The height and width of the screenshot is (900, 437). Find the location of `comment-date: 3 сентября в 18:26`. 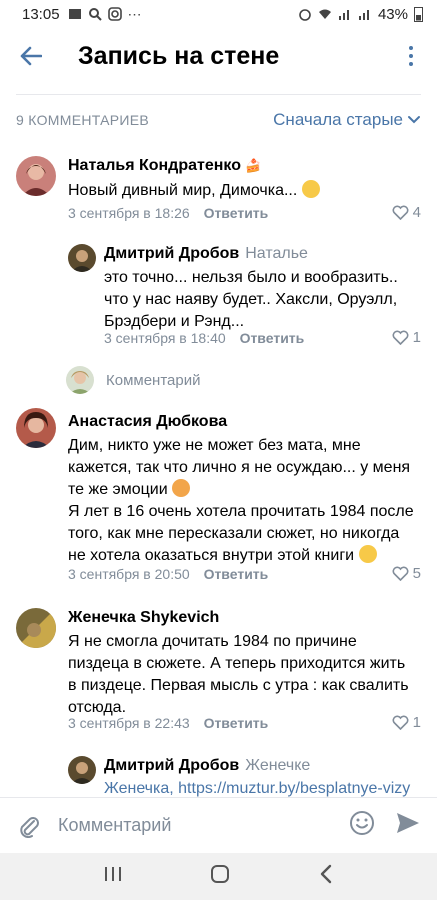

comment-date: 3 сентября в 18:26 is located at coordinates (129, 213).